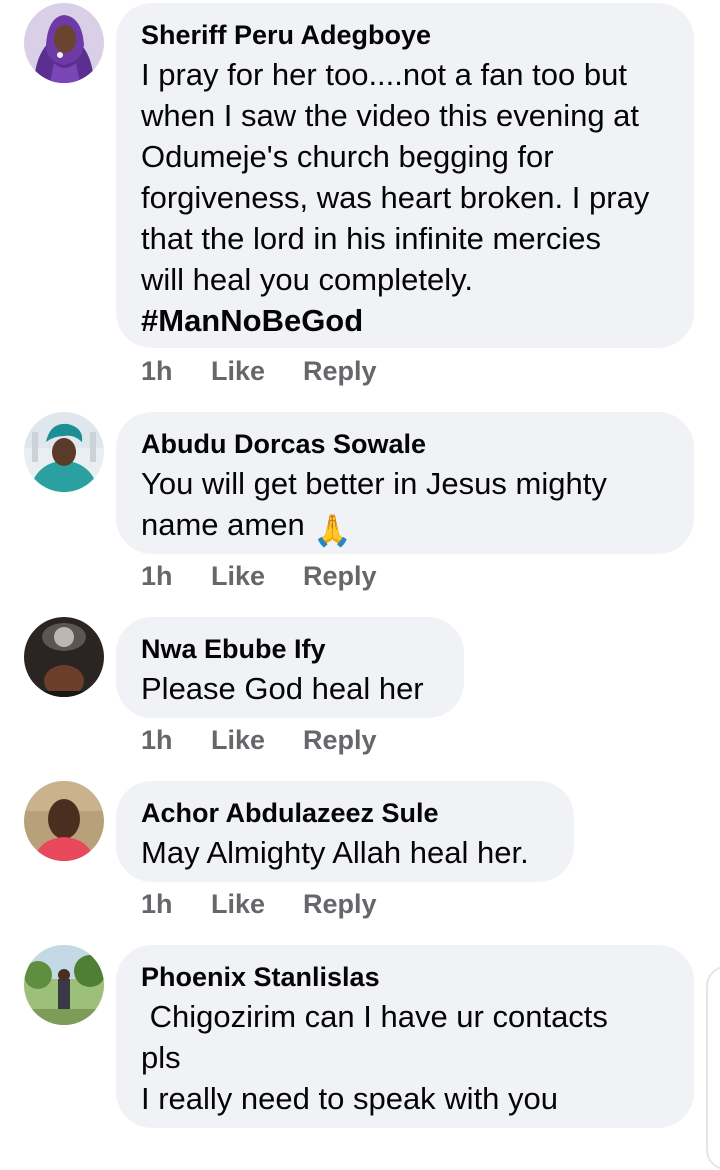 The image size is (720, 1170). I want to click on comment-text-line: Odumeje's church begging for, so click(347, 156).